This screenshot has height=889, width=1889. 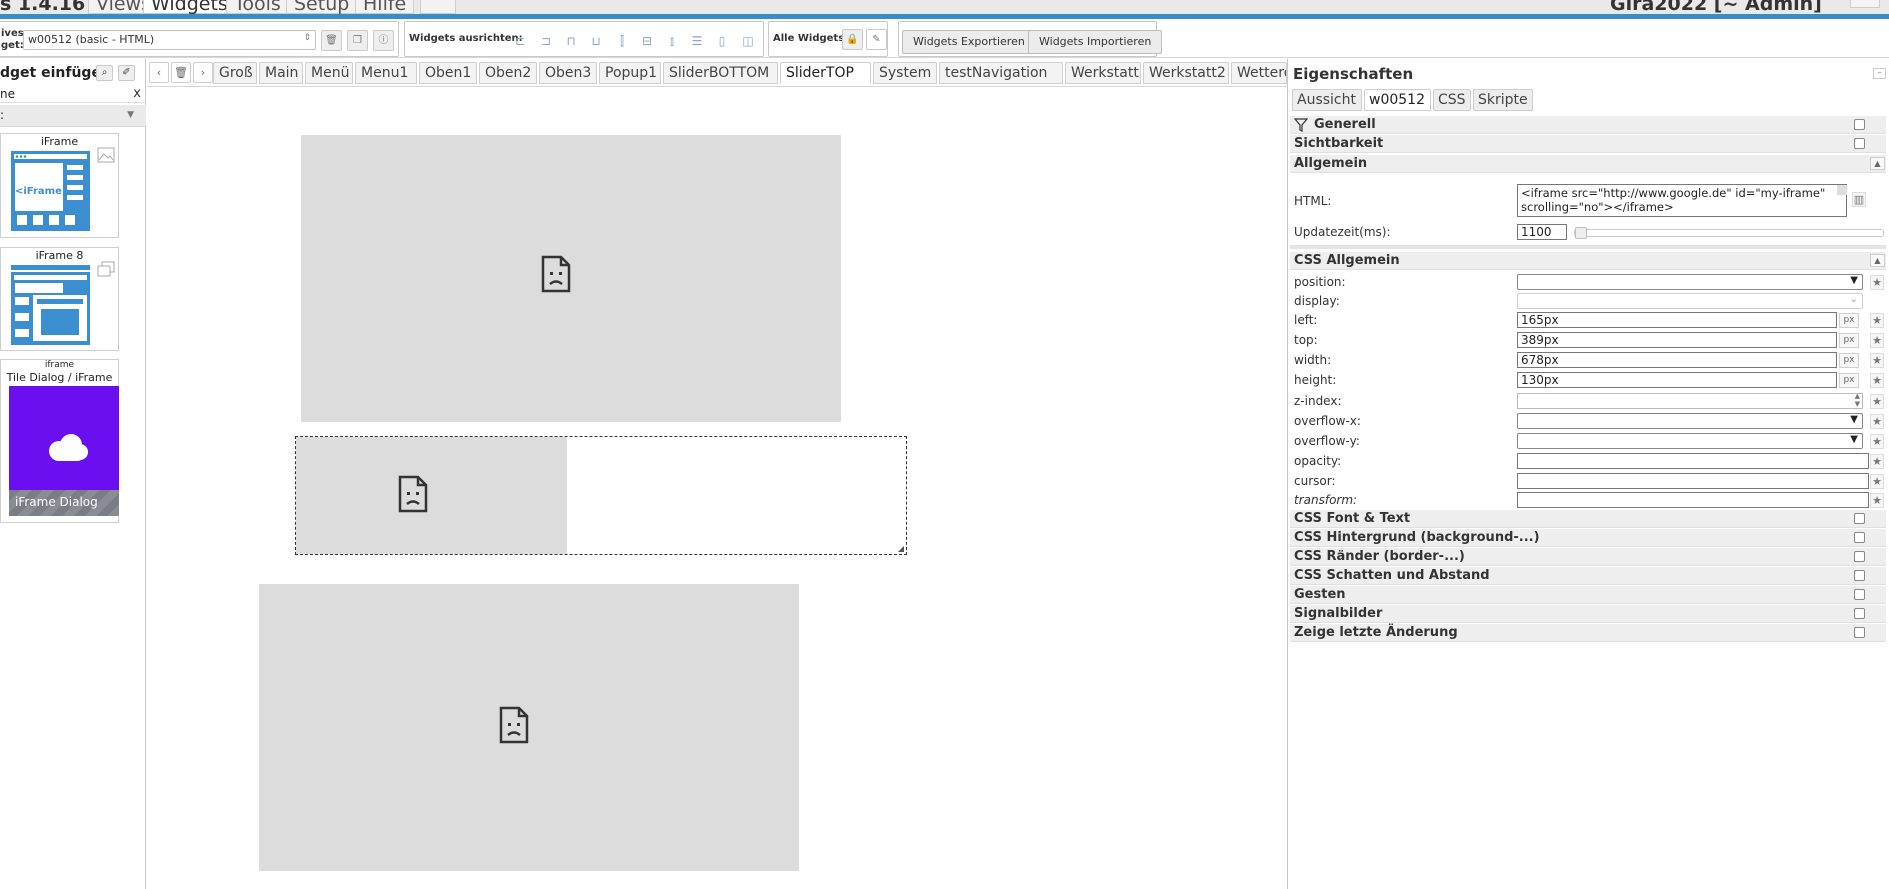 I want to click on align-bottom-icon: ⊔, so click(x=596, y=41).